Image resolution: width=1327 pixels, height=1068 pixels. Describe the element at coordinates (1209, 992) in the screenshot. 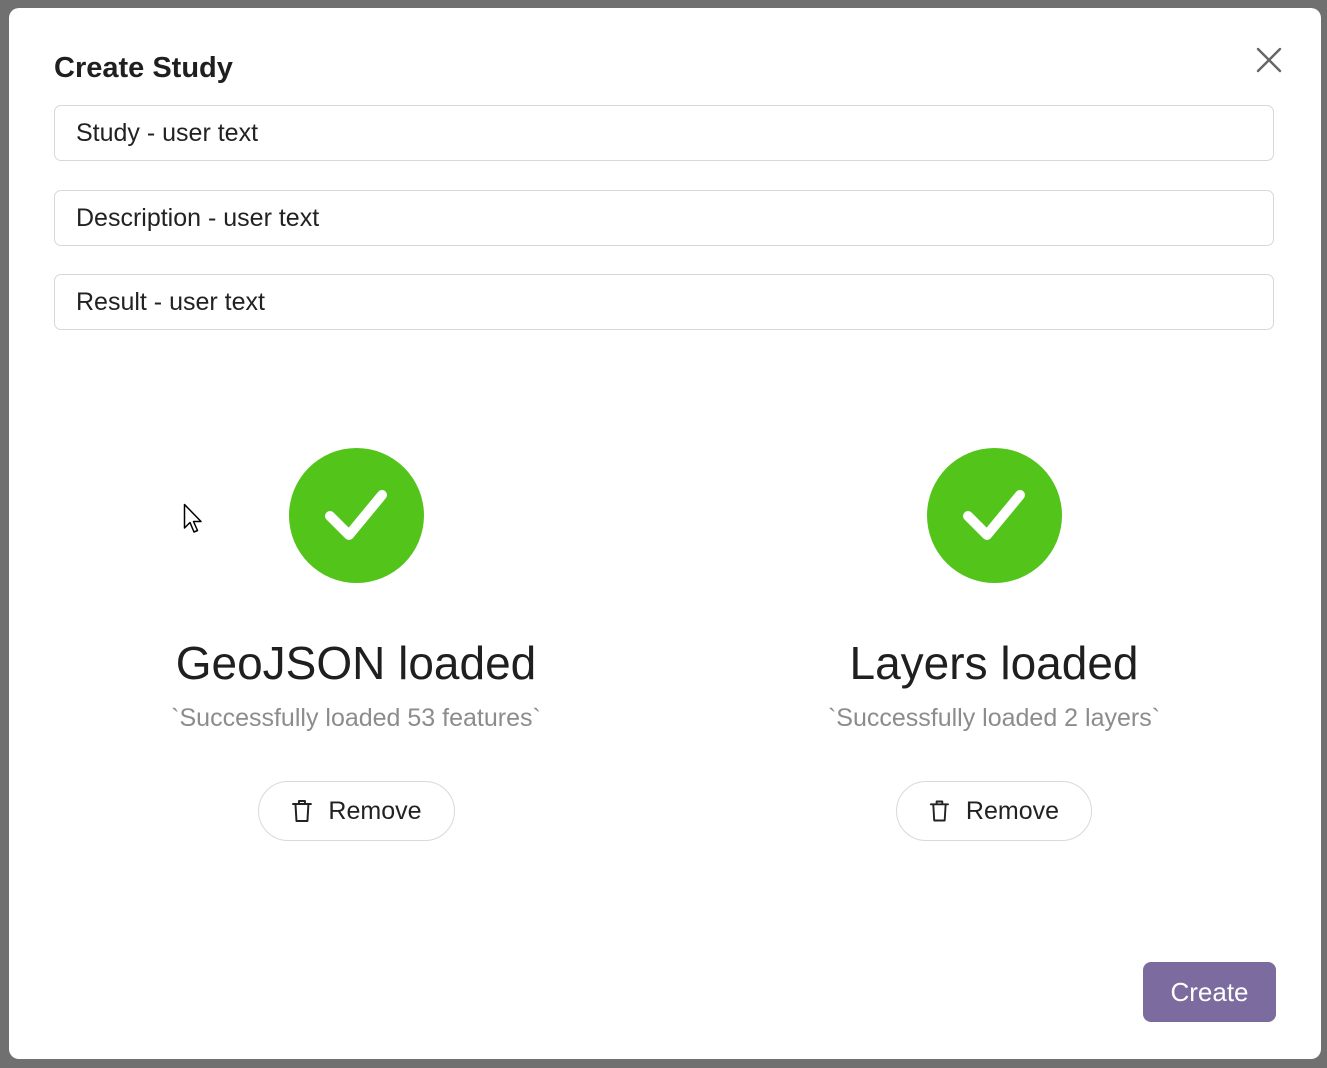

I see `create-button: Create` at that location.